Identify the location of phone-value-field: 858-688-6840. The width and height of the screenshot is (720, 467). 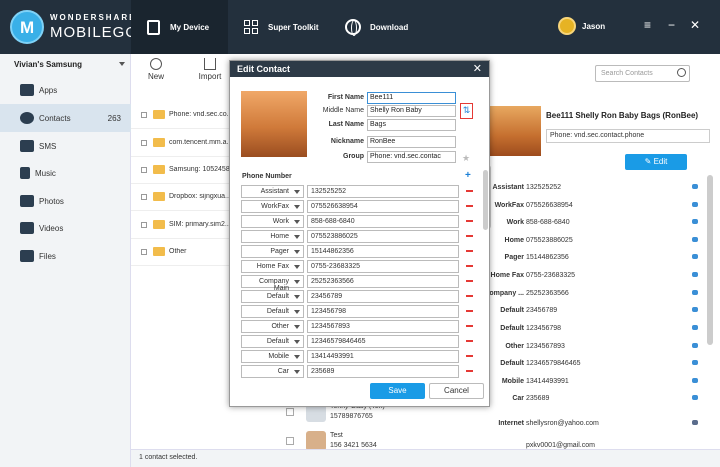
(383, 221).